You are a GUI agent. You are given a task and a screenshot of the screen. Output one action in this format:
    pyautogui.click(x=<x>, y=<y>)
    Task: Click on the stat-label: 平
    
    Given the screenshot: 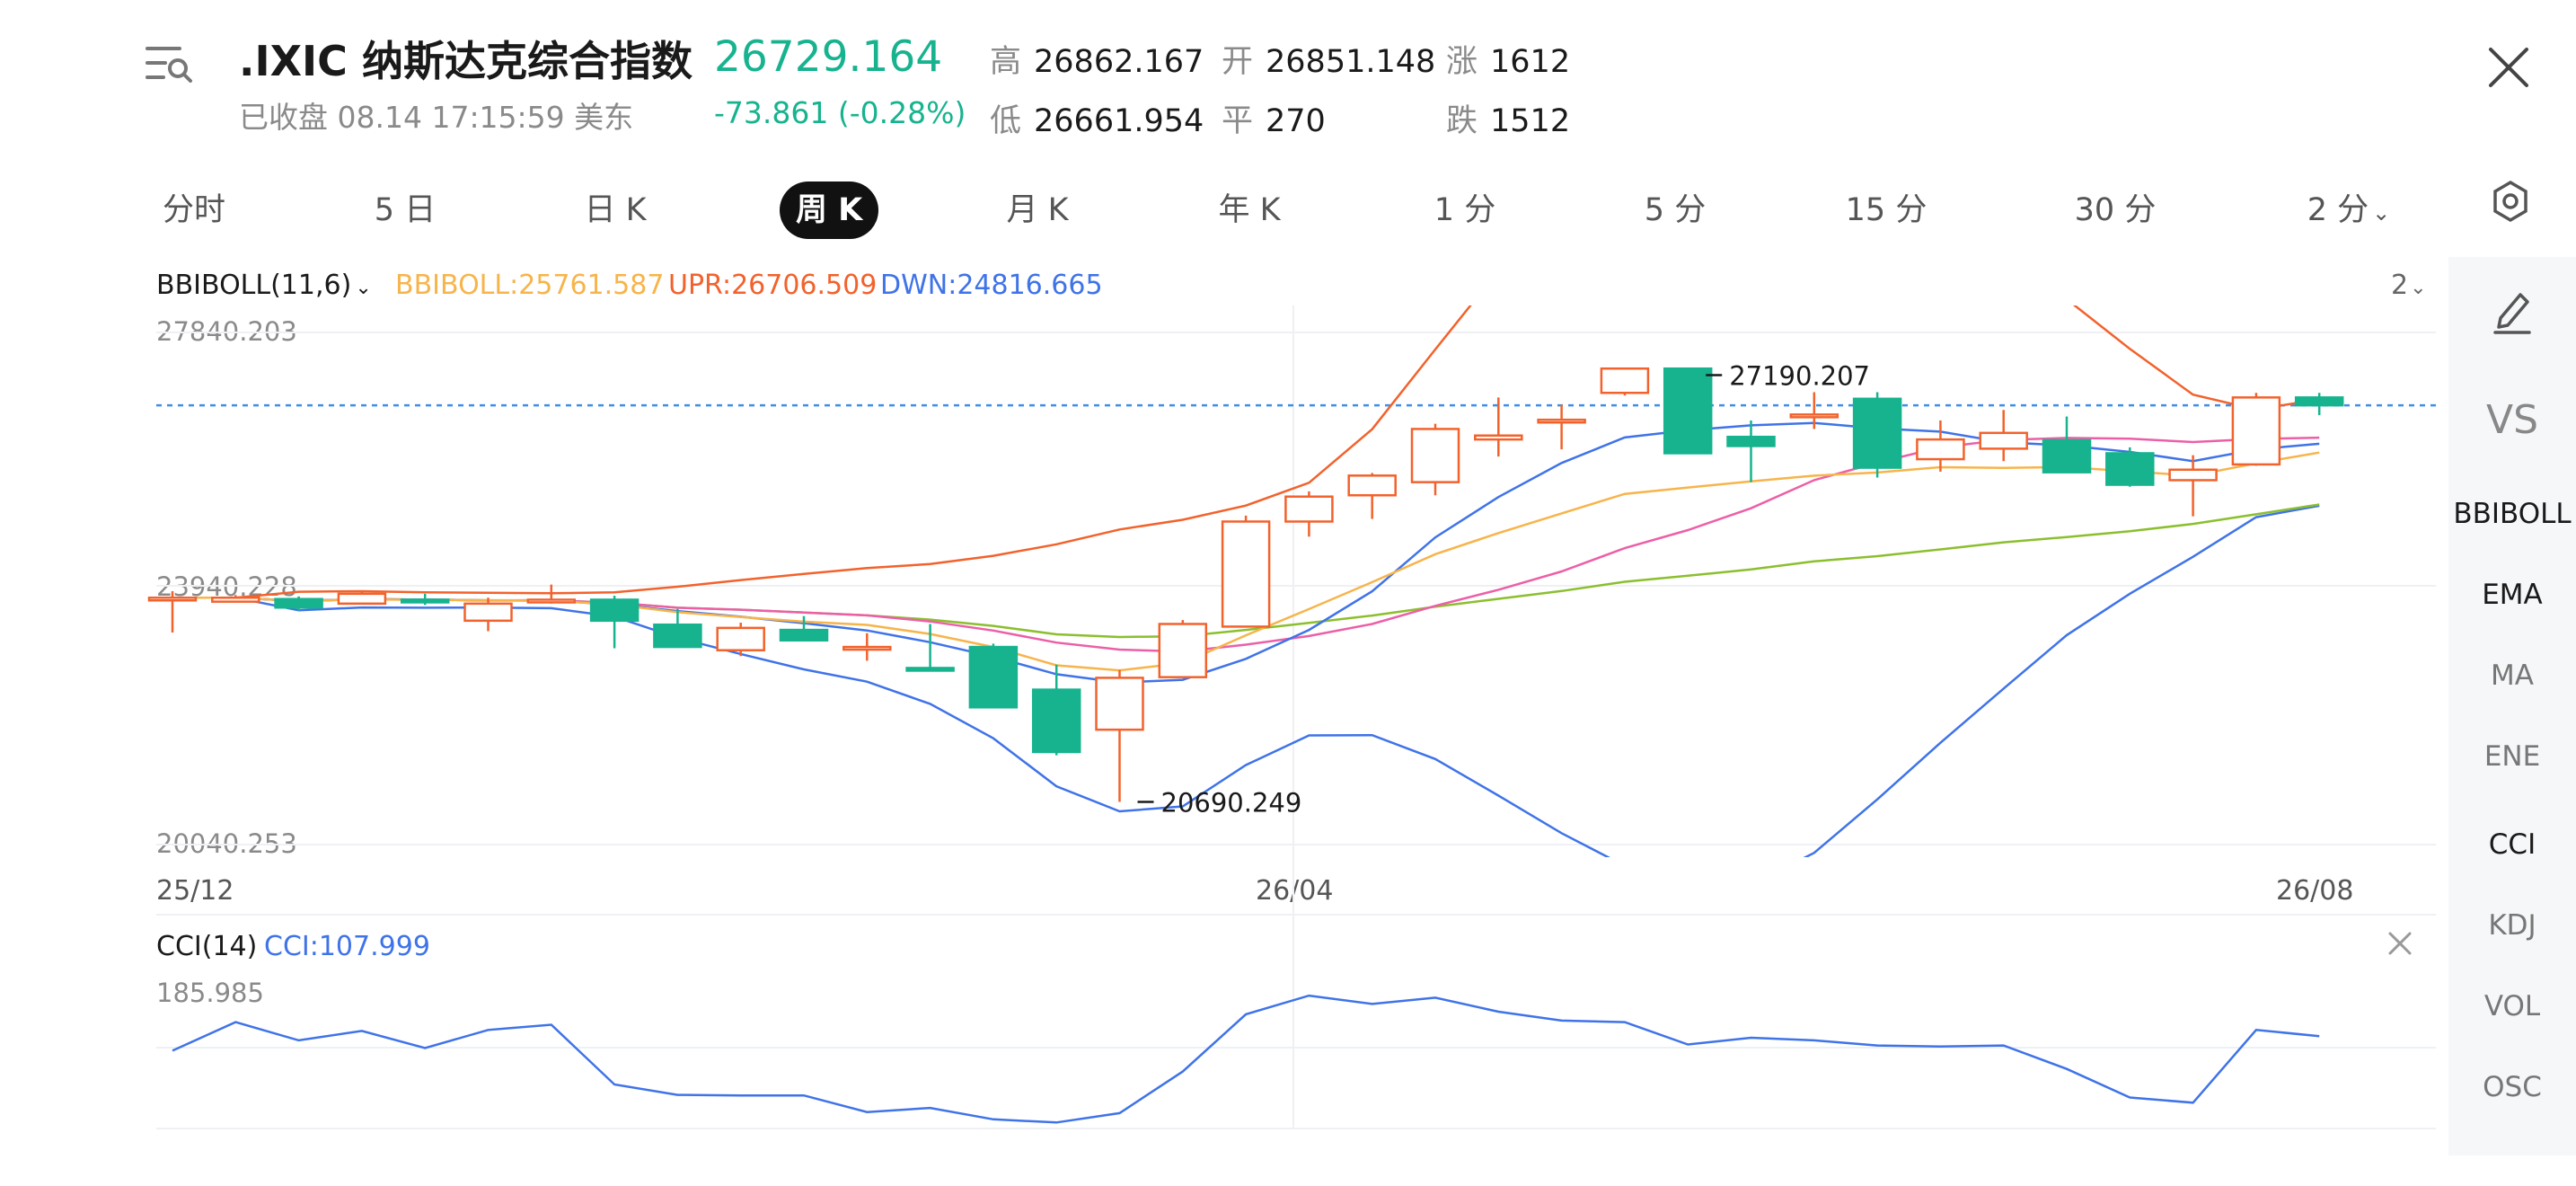 What is the action you would take?
    pyautogui.click(x=1238, y=121)
    